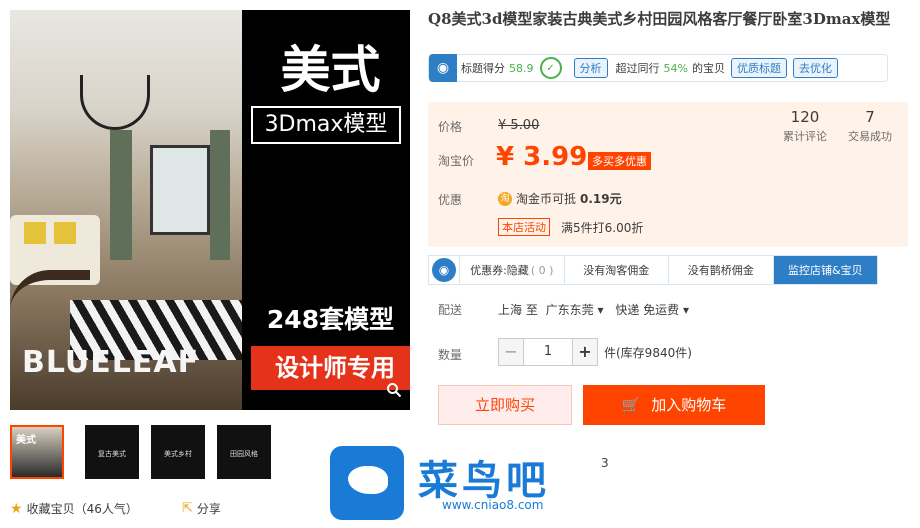 This screenshot has width=920, height=528. What do you see at coordinates (505, 405) in the screenshot?
I see `buy-now-button: 立即购买` at bounding box center [505, 405].